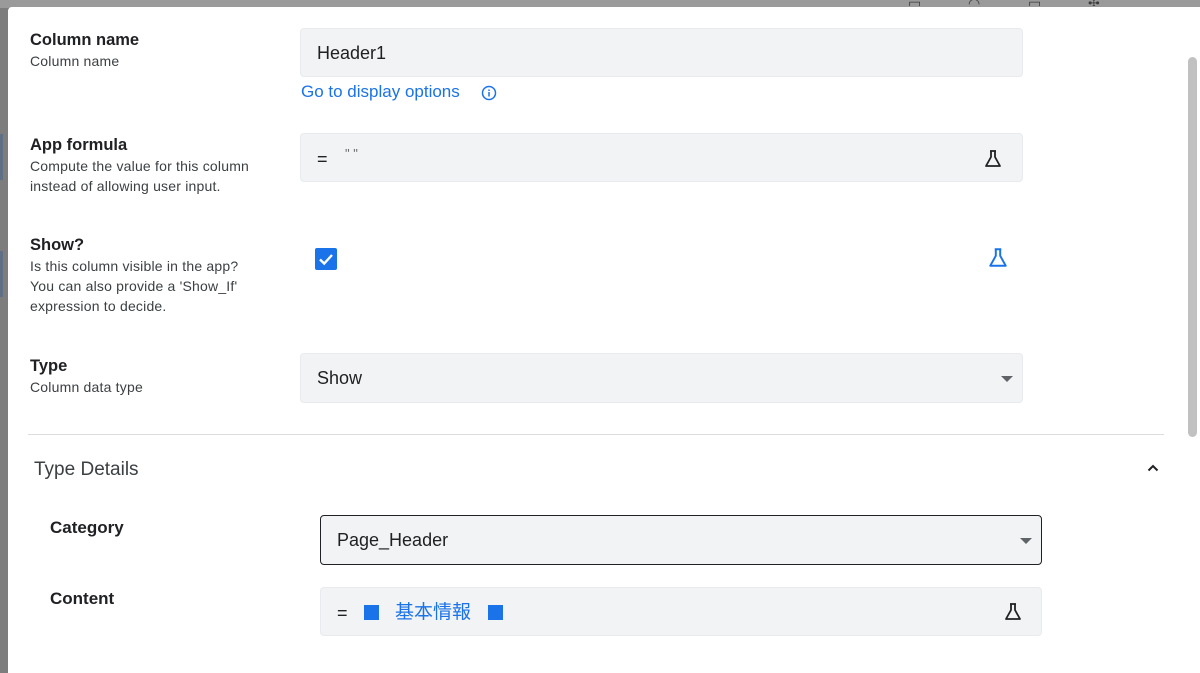 The height and width of the screenshot is (673, 1200). What do you see at coordinates (1192, 247) in the screenshot?
I see `scrollbar-thumb` at bounding box center [1192, 247].